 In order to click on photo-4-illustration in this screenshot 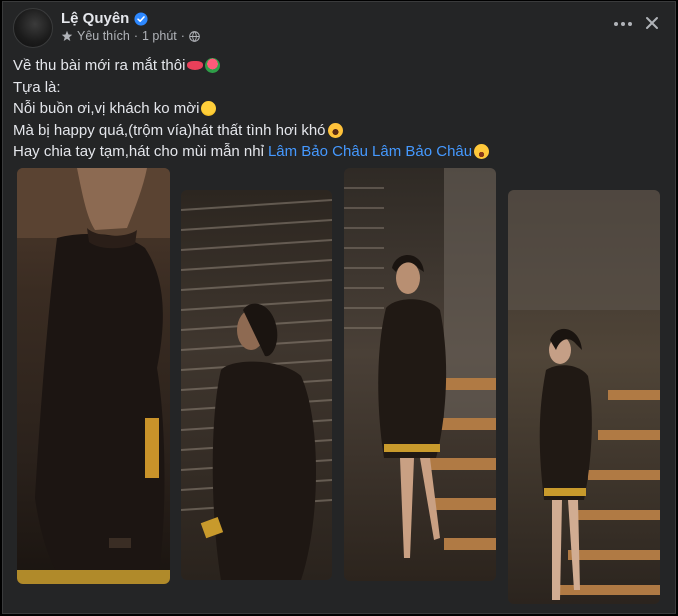, I will do `click(584, 395)`.